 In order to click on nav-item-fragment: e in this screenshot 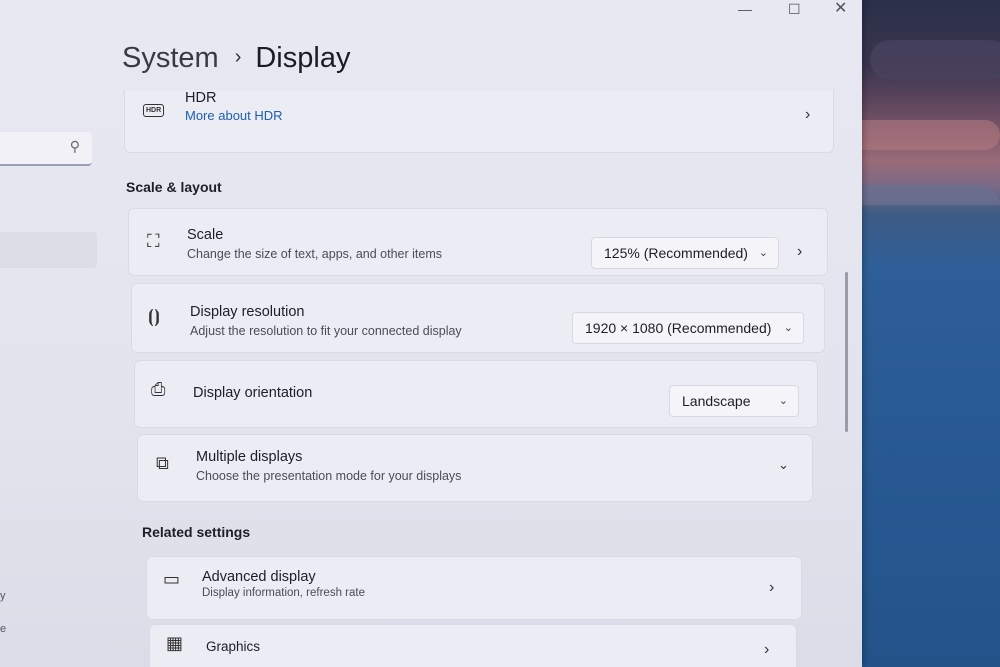, I will do `click(3, 629)`.